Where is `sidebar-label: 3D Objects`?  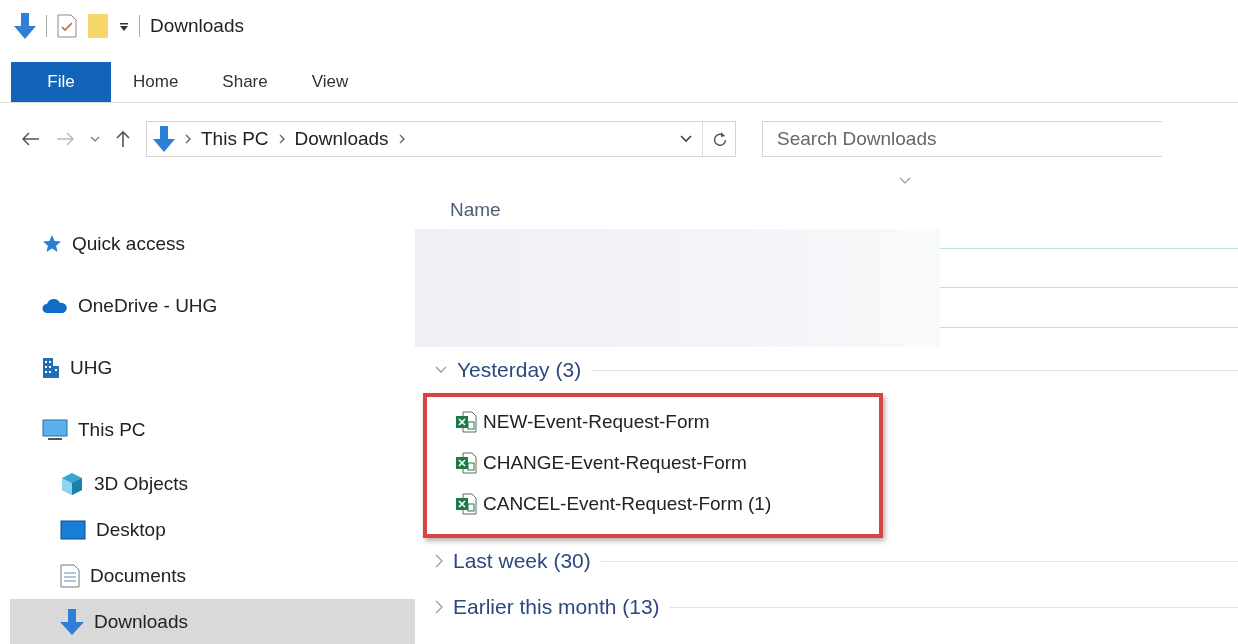 sidebar-label: 3D Objects is located at coordinates (141, 484).